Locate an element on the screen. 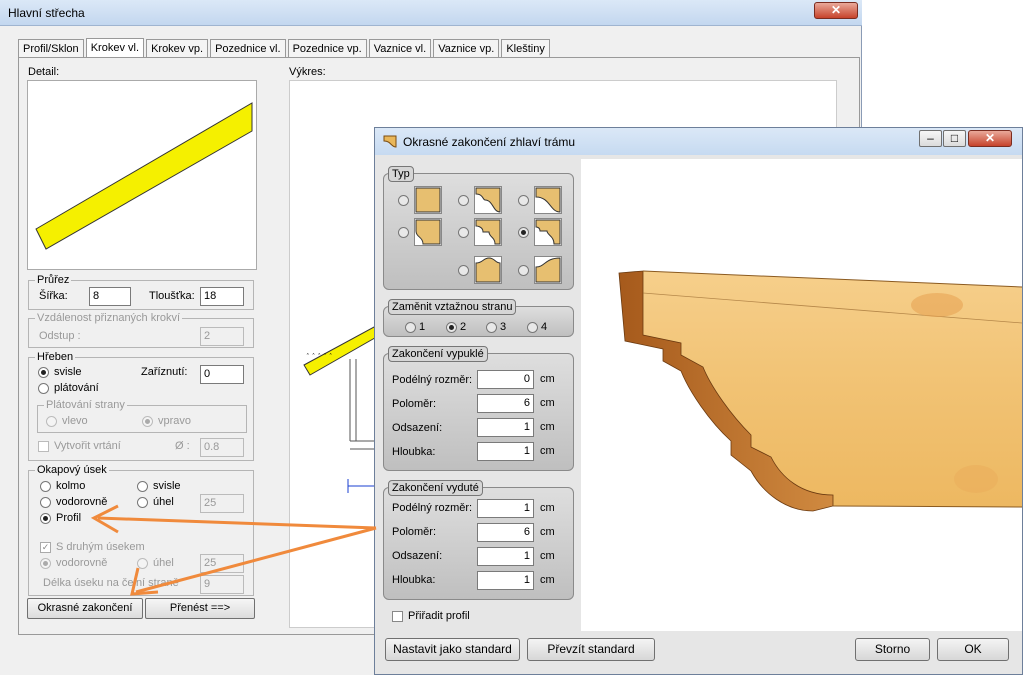 This screenshot has width=1023, height=675. main-window-title: Hlavní střecha is located at coordinates (46, 13).